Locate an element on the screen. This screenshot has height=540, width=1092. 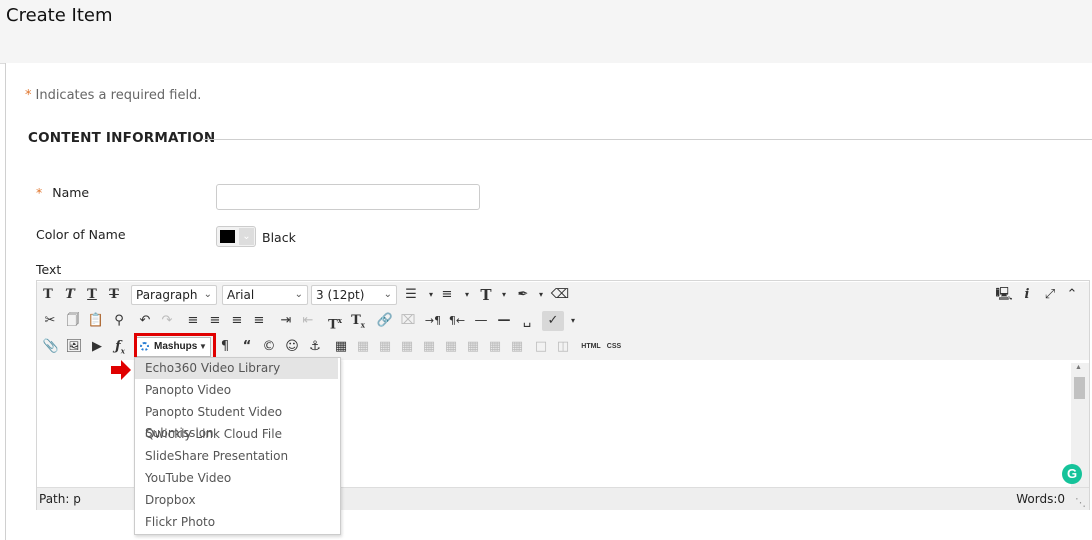
required-note: * Indicates a required field. is located at coordinates (113, 95).